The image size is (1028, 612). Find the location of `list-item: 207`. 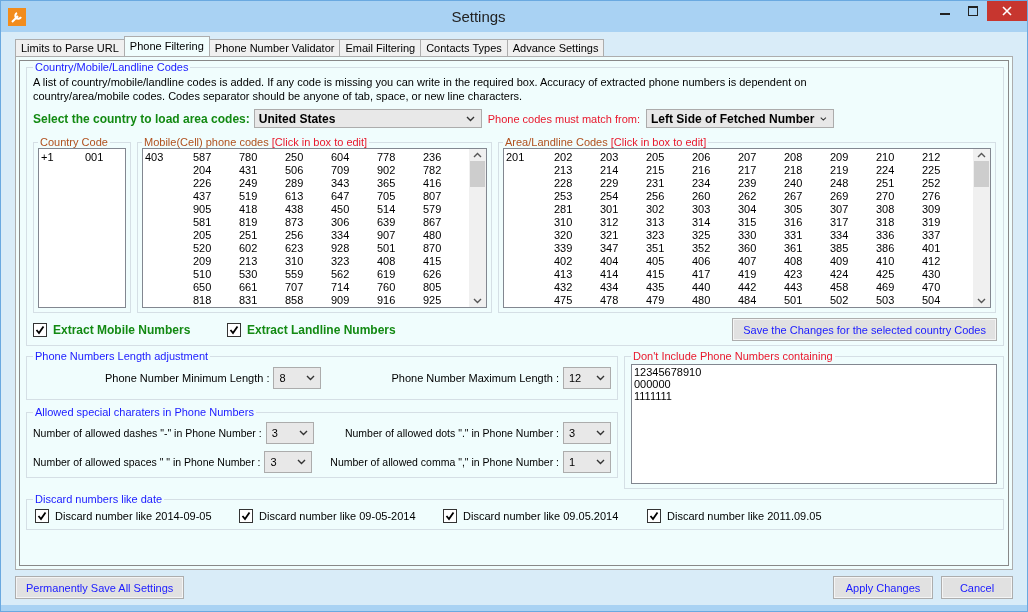

list-item: 207 is located at coordinates (748, 157).